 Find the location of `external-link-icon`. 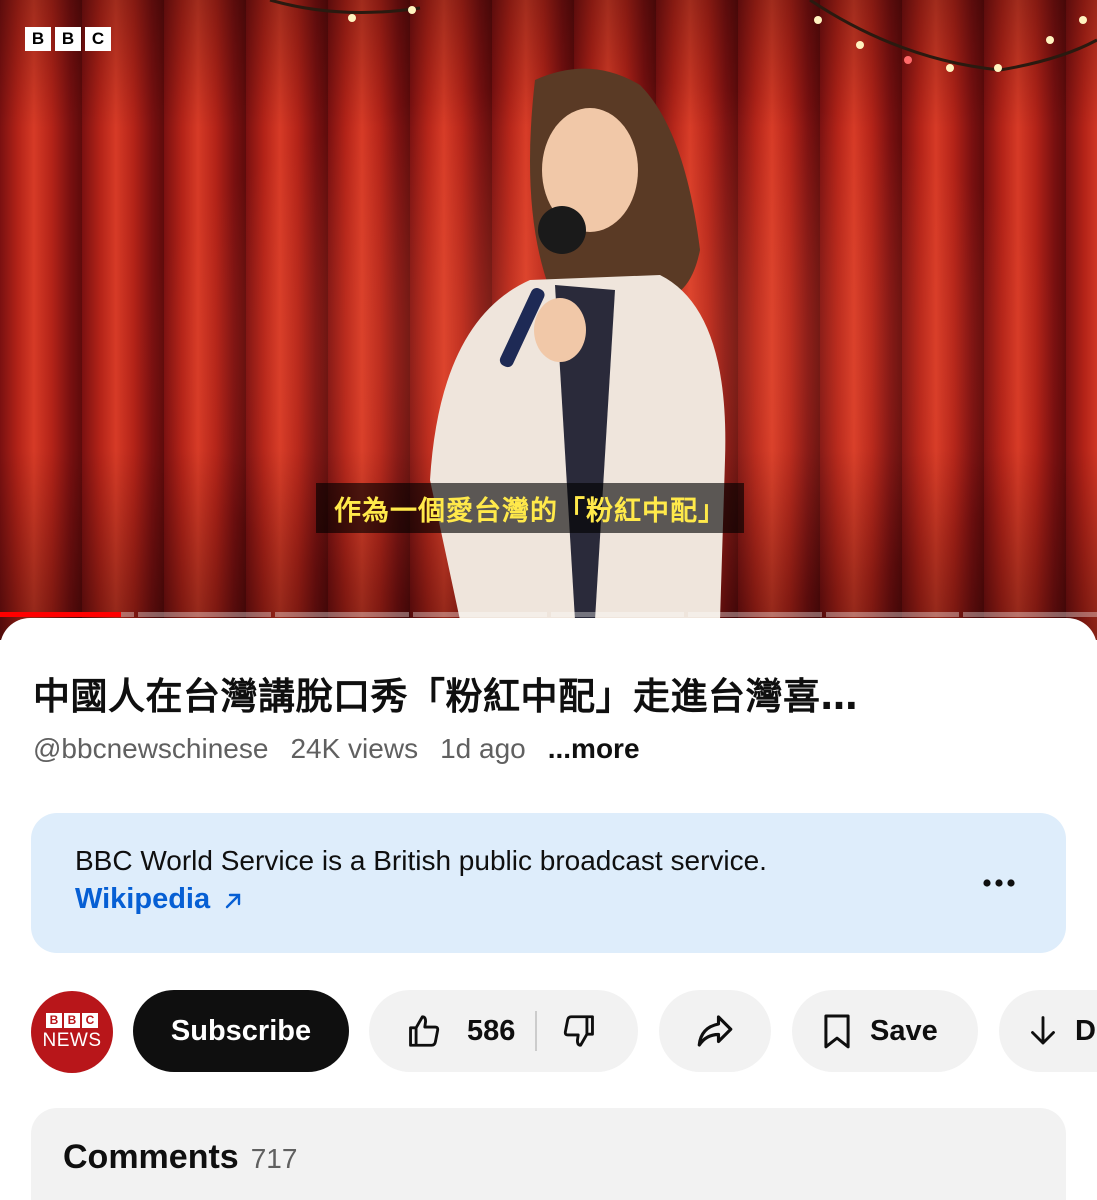

external-link-icon is located at coordinates (233, 900).